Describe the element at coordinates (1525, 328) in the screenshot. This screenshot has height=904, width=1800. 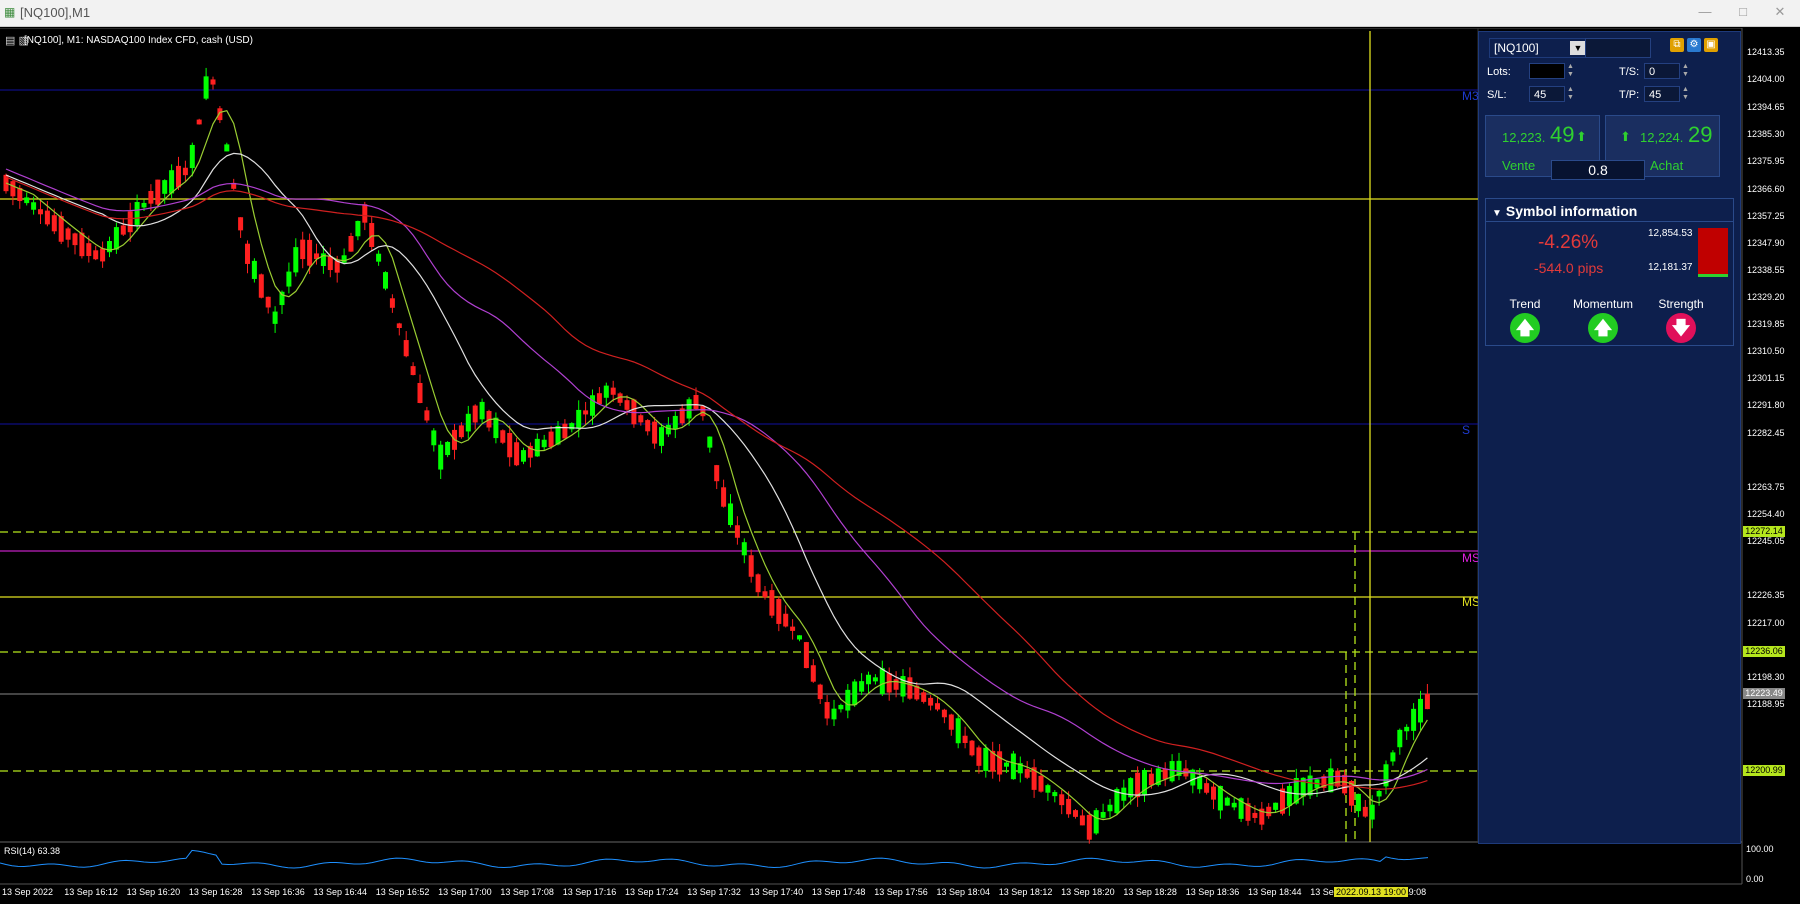
I see `trend-arrow-up-icon: 🡅` at that location.